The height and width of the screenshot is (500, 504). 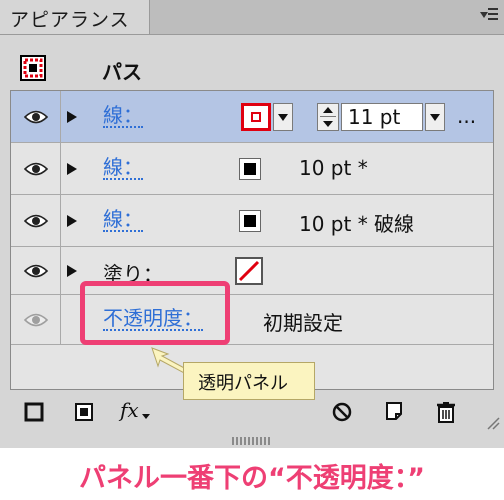 What do you see at coordinates (146, 416) in the screenshot?
I see `fx-dropdown-icon` at bounding box center [146, 416].